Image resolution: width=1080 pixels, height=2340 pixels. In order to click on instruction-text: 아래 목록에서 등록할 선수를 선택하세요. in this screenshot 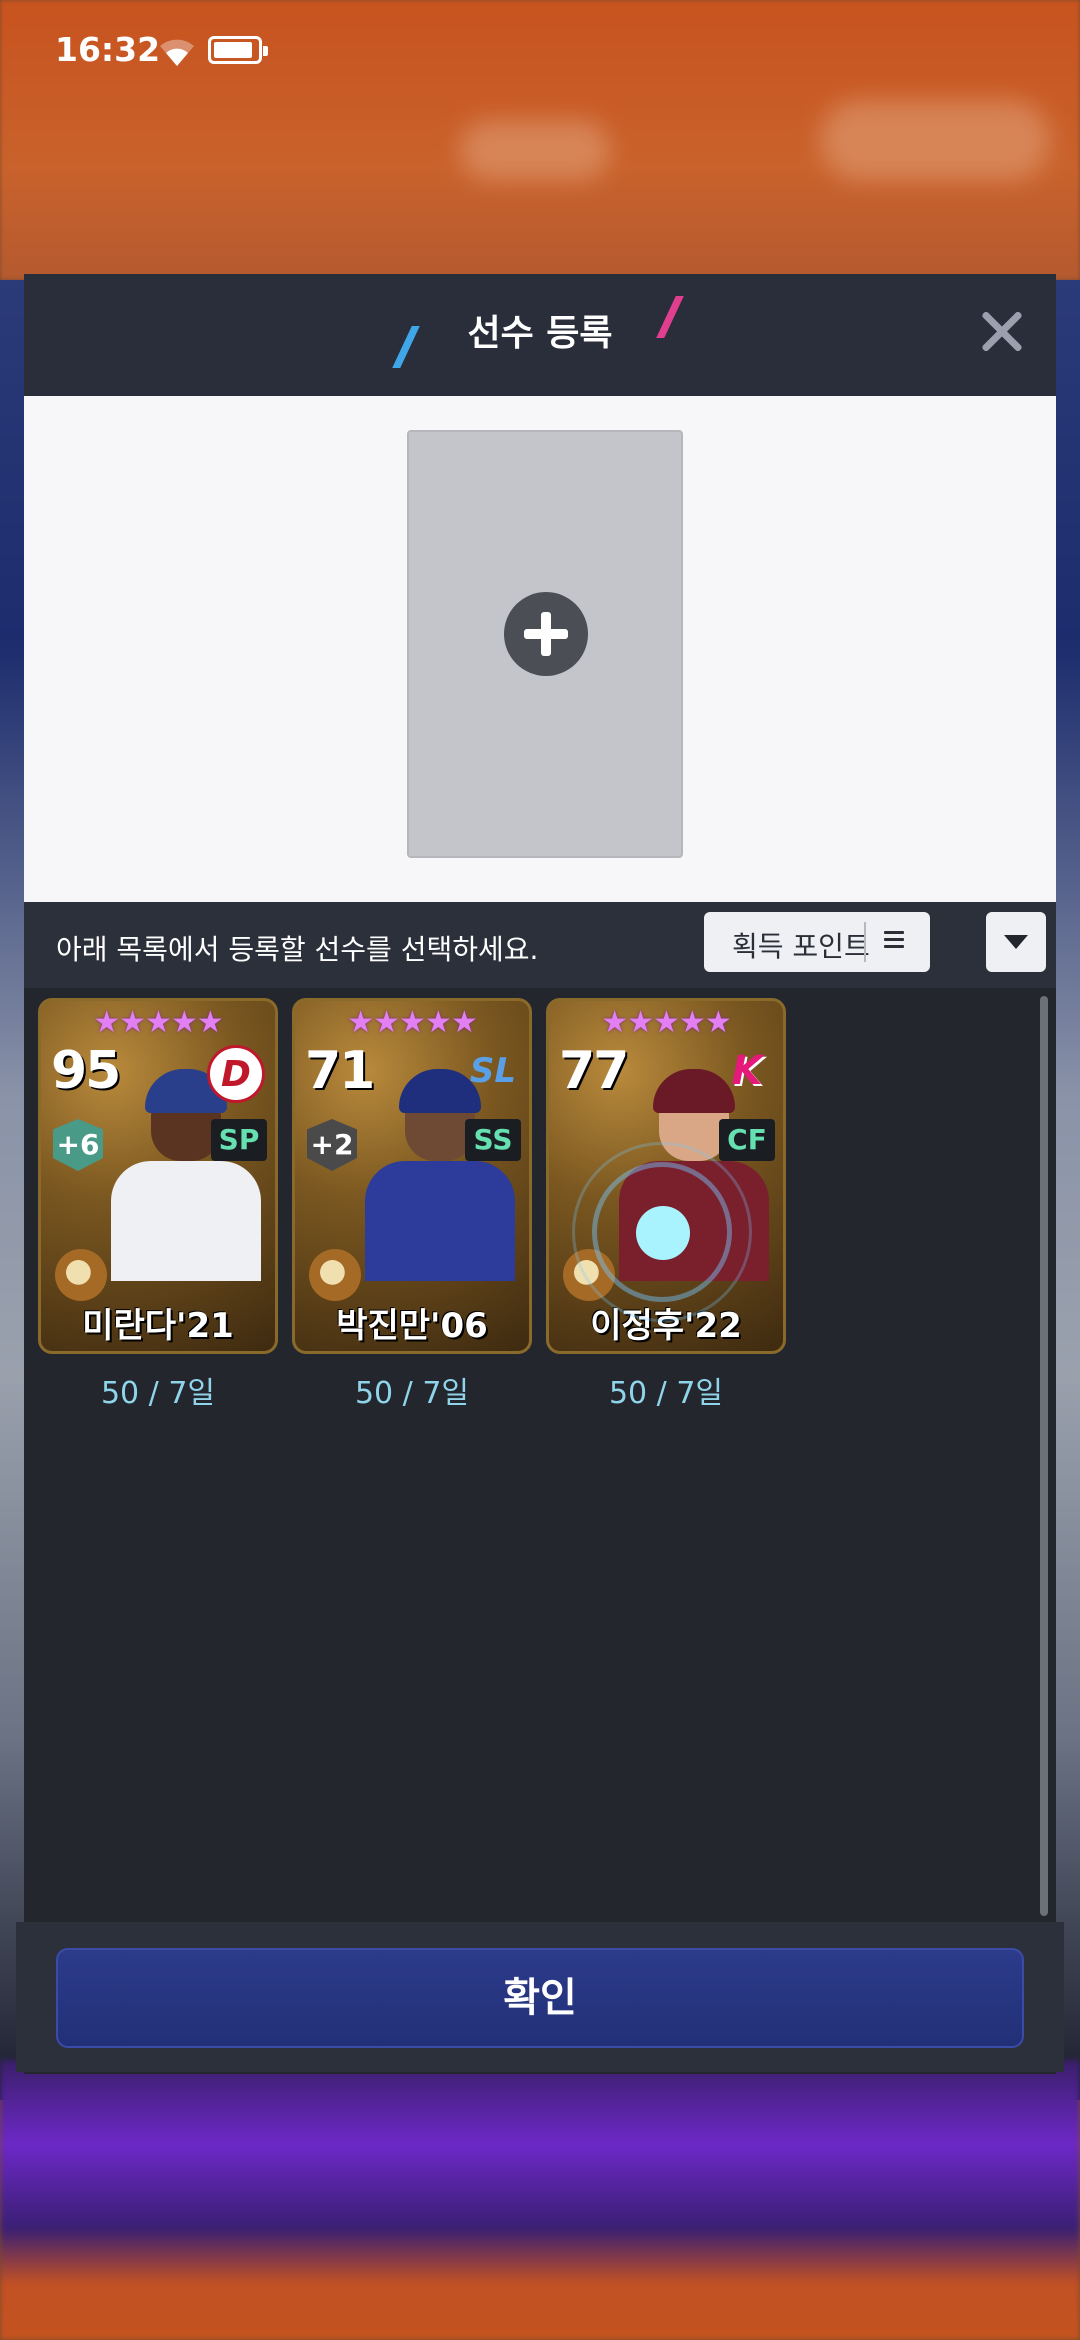, I will do `click(297, 949)`.